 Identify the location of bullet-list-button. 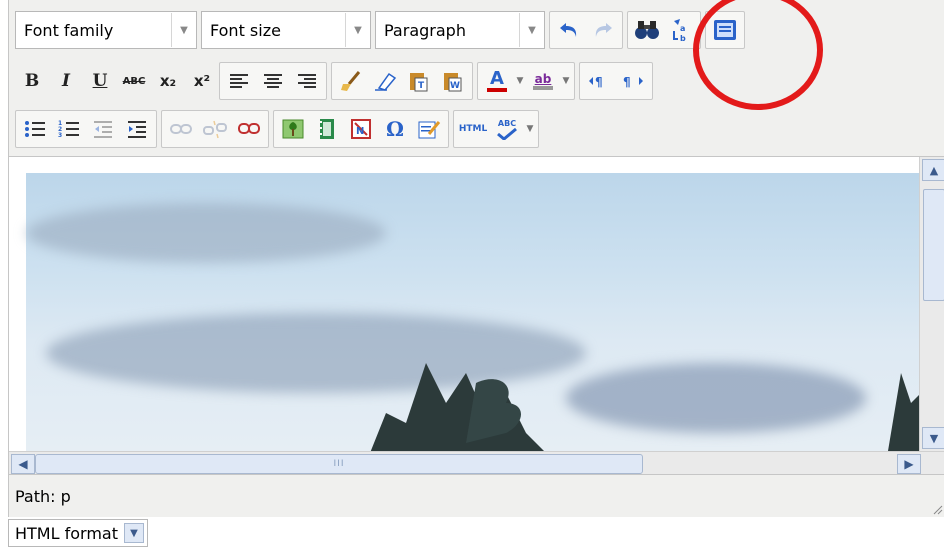
(35, 129).